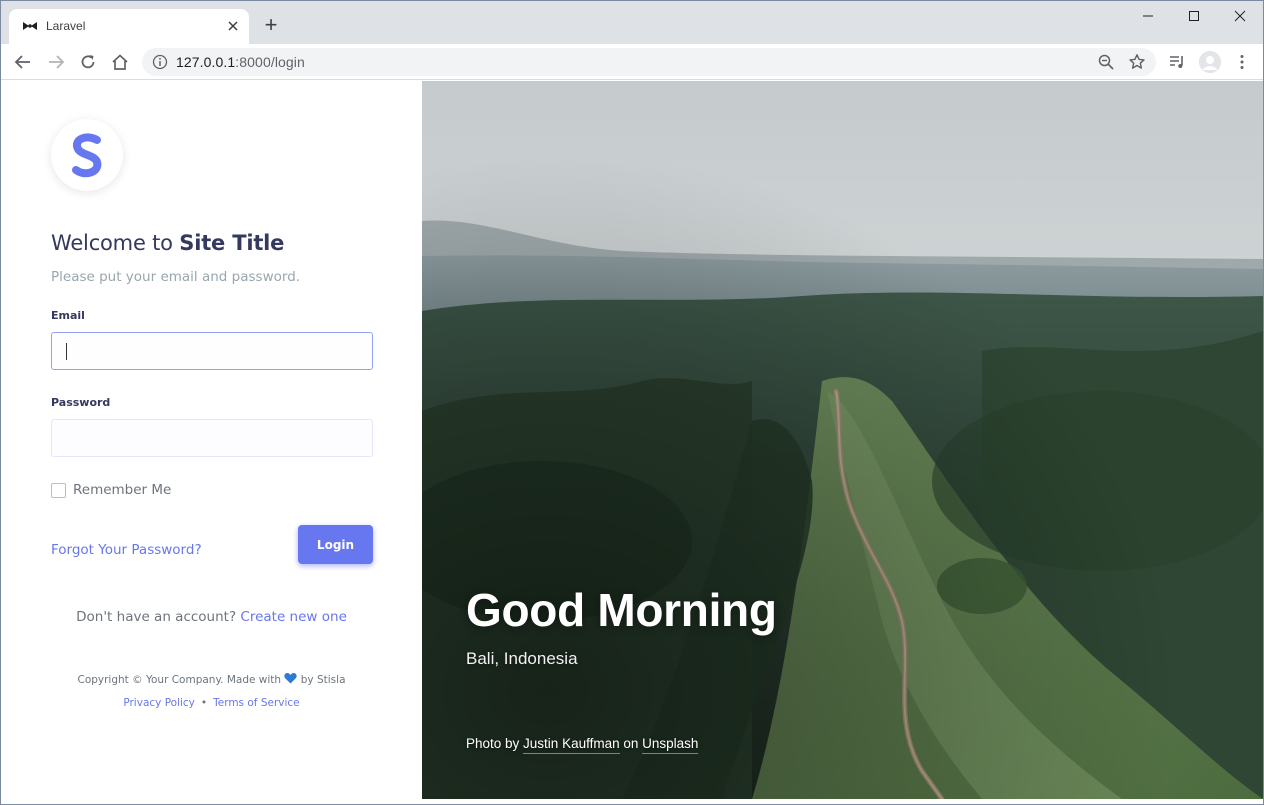  I want to click on photo-credit: Photo by Justin Kauffman on Unsplash, so click(582, 745).